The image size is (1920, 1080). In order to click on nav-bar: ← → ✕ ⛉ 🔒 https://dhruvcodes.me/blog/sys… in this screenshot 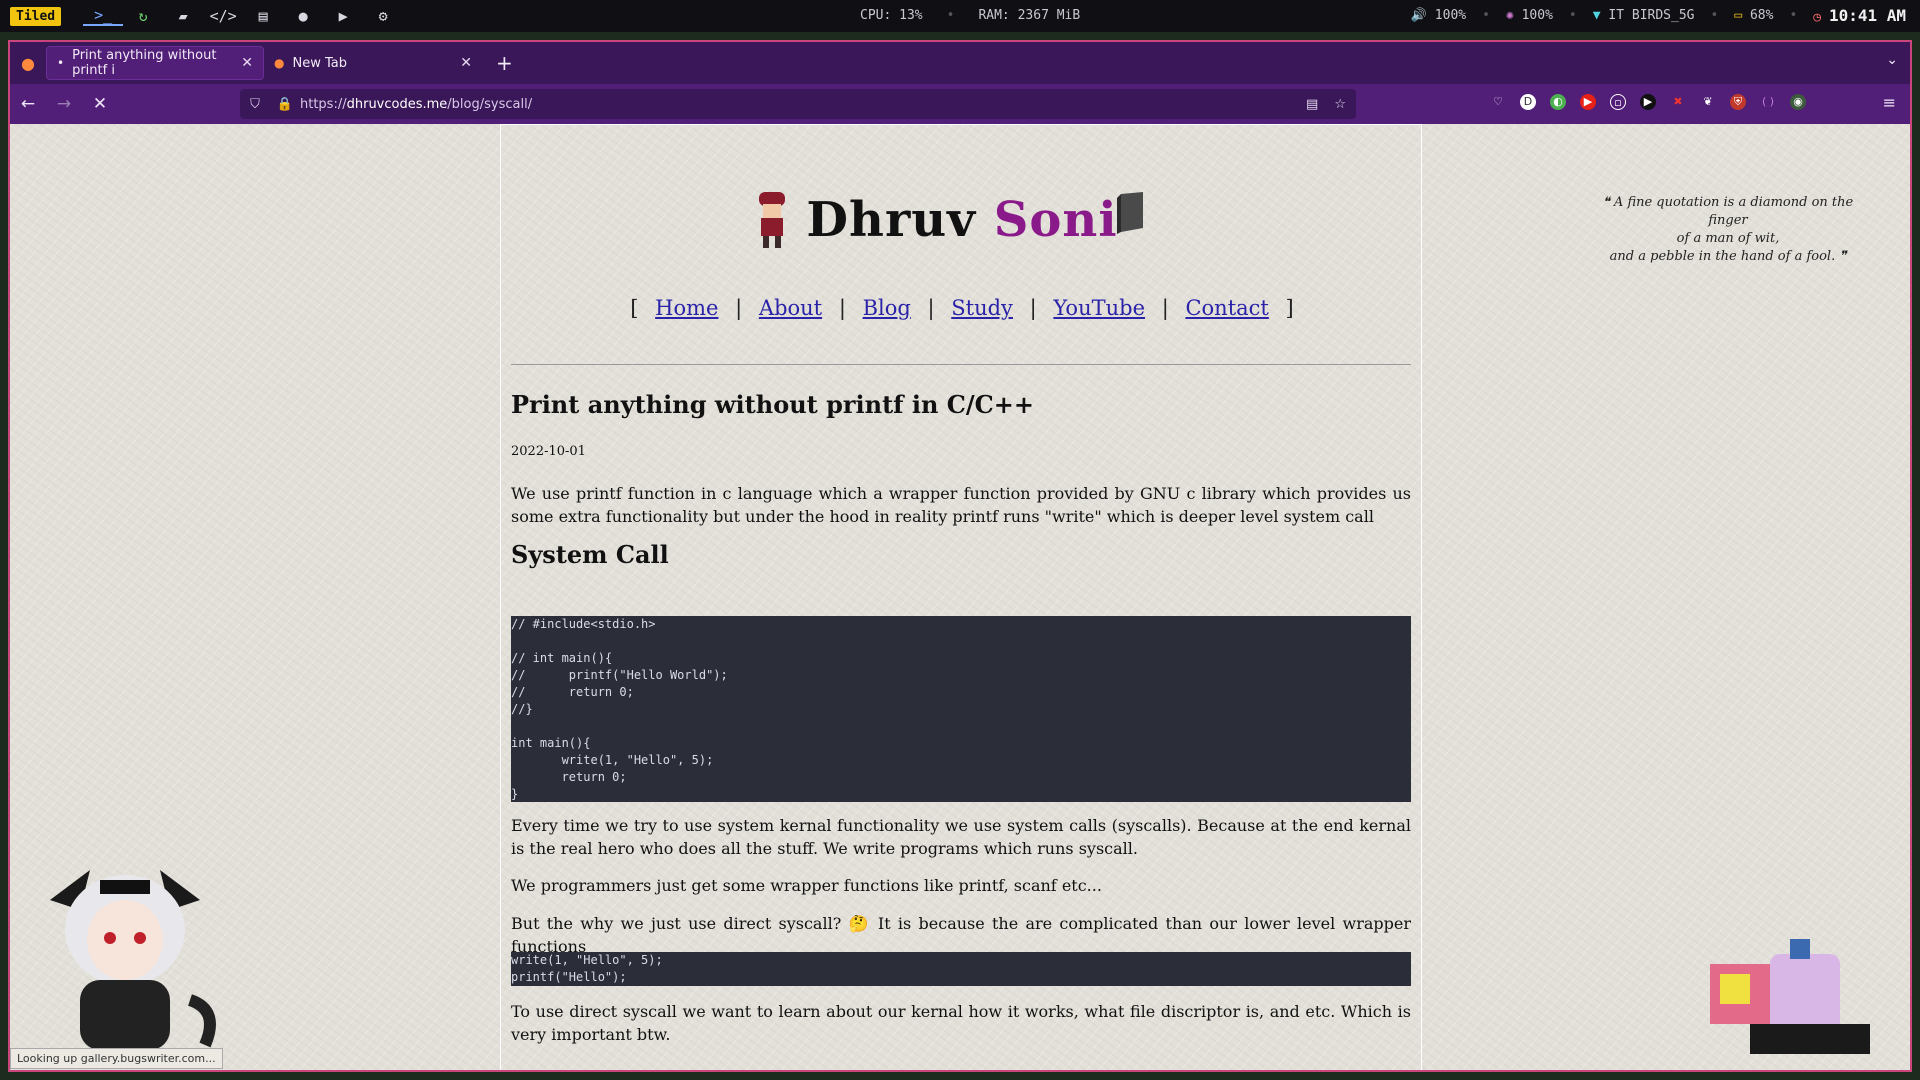, I will do `click(960, 104)`.